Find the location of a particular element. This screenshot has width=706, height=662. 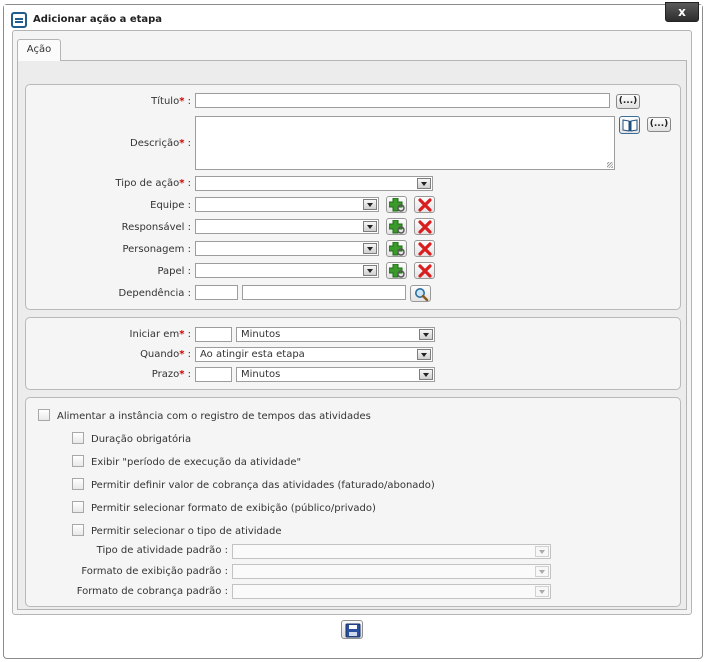

book-icon is located at coordinates (630, 125).